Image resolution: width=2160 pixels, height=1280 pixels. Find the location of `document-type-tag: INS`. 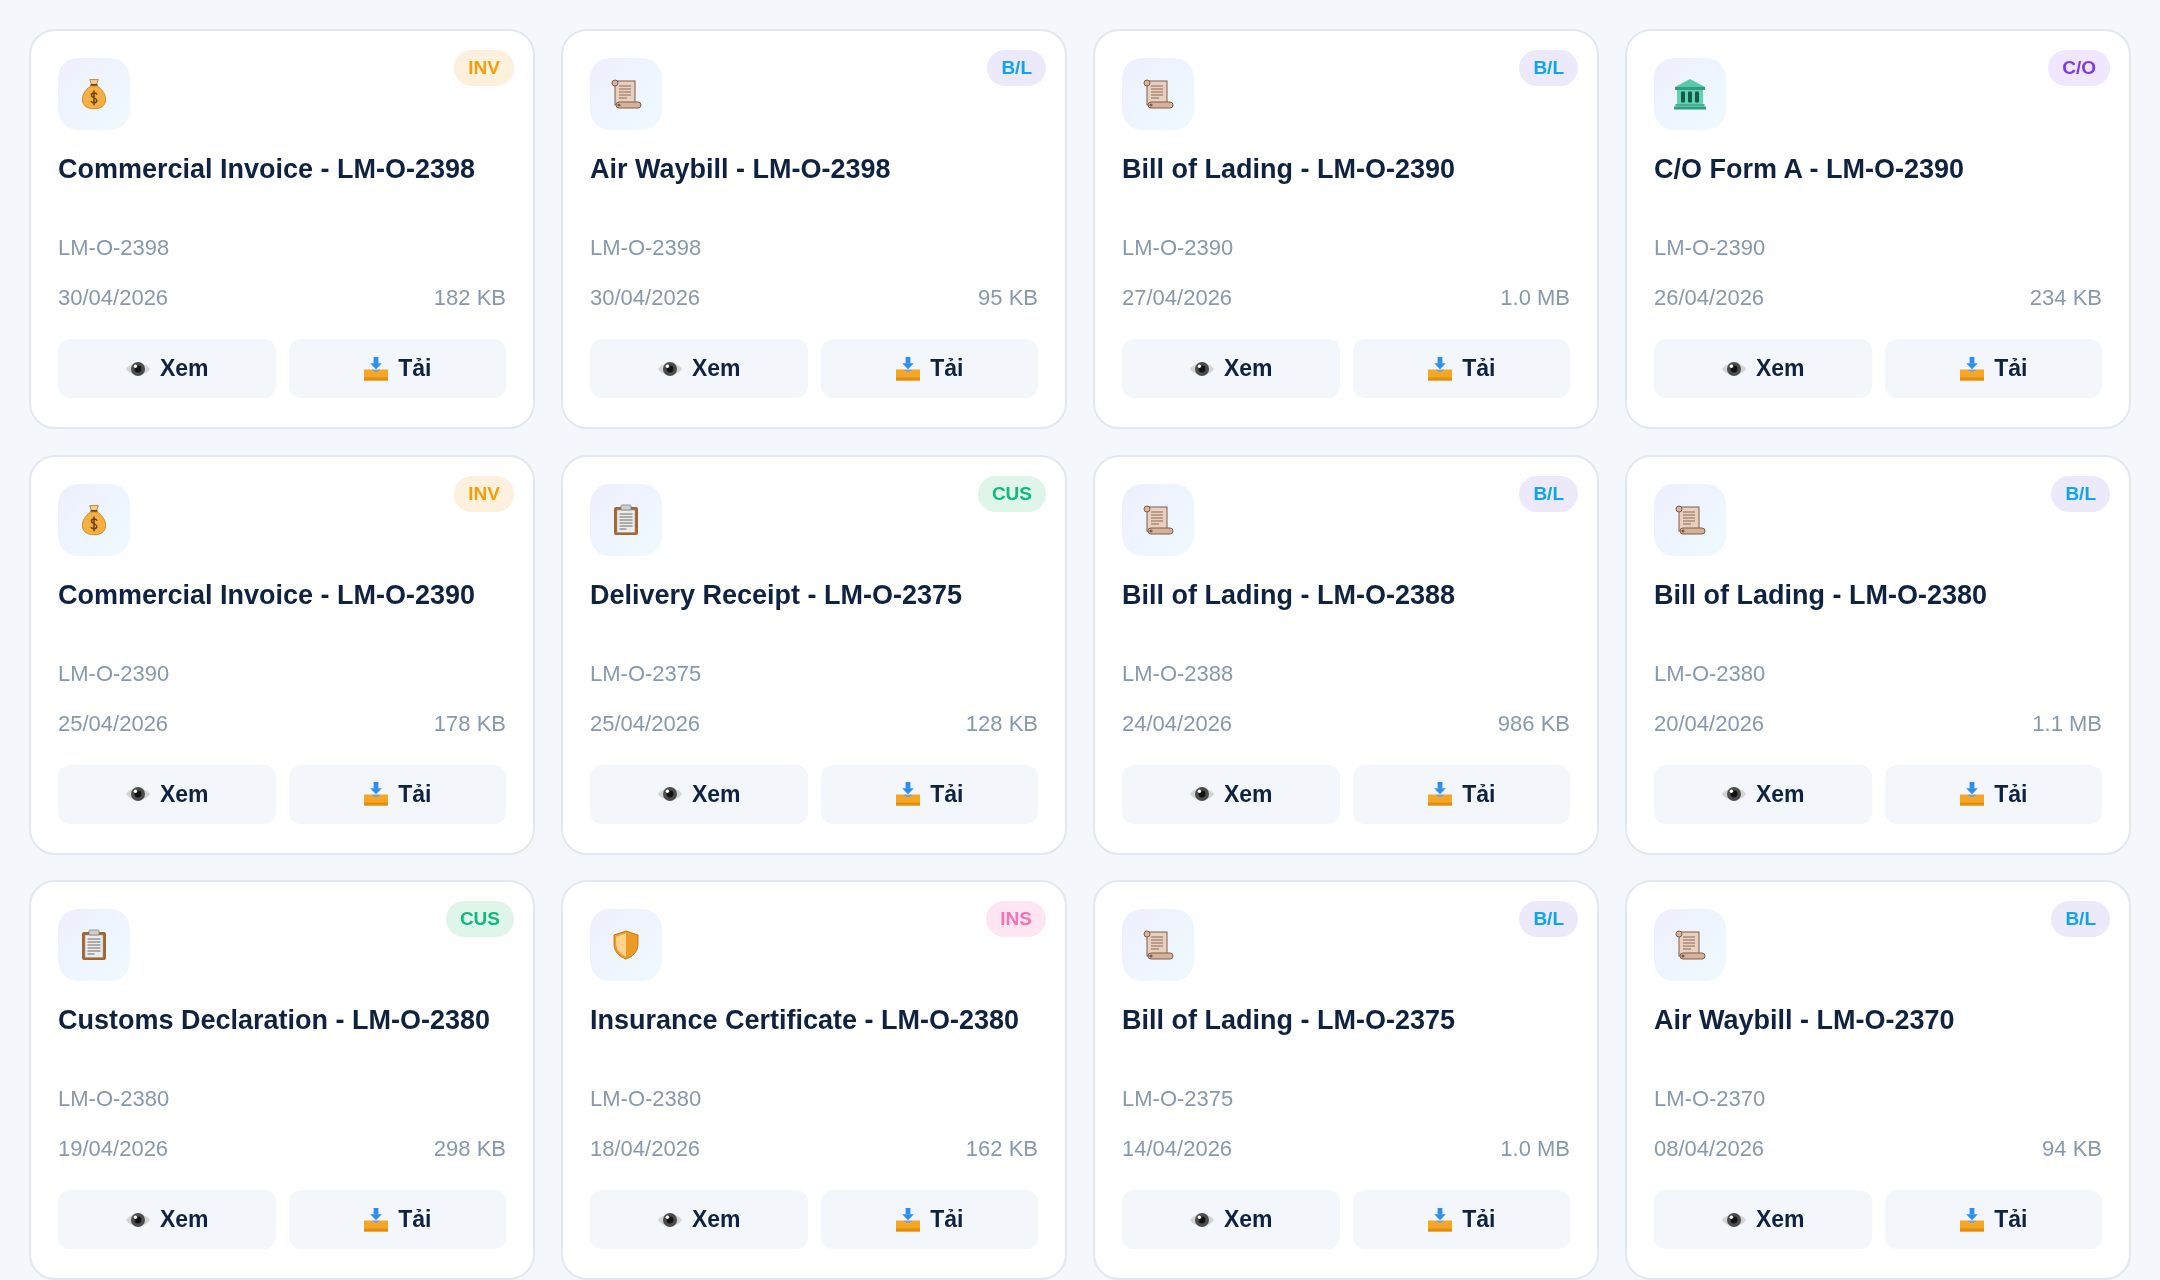

document-type-tag: INS is located at coordinates (1016, 919).